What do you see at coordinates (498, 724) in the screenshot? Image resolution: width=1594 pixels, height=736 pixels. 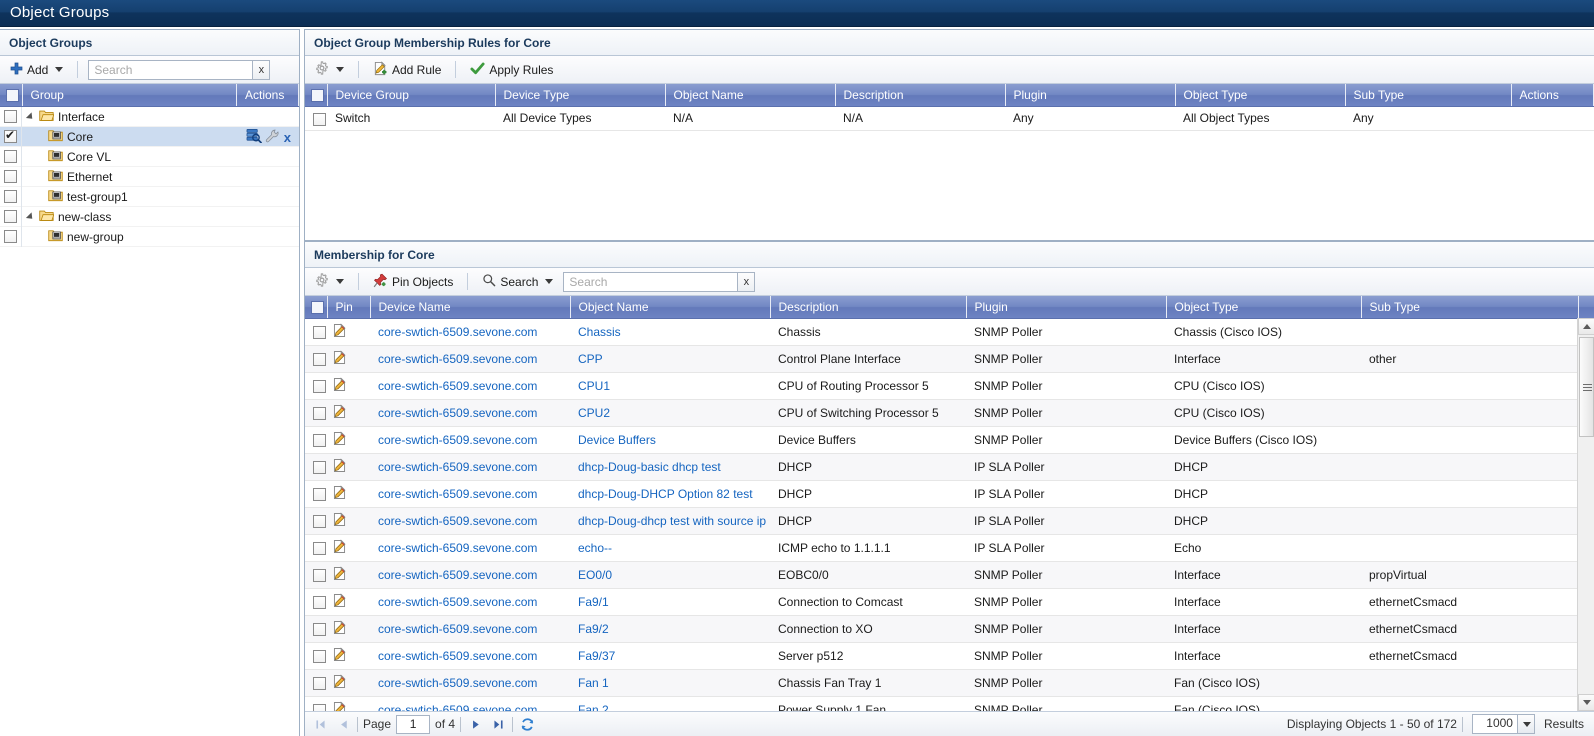 I see `last-page-button` at bounding box center [498, 724].